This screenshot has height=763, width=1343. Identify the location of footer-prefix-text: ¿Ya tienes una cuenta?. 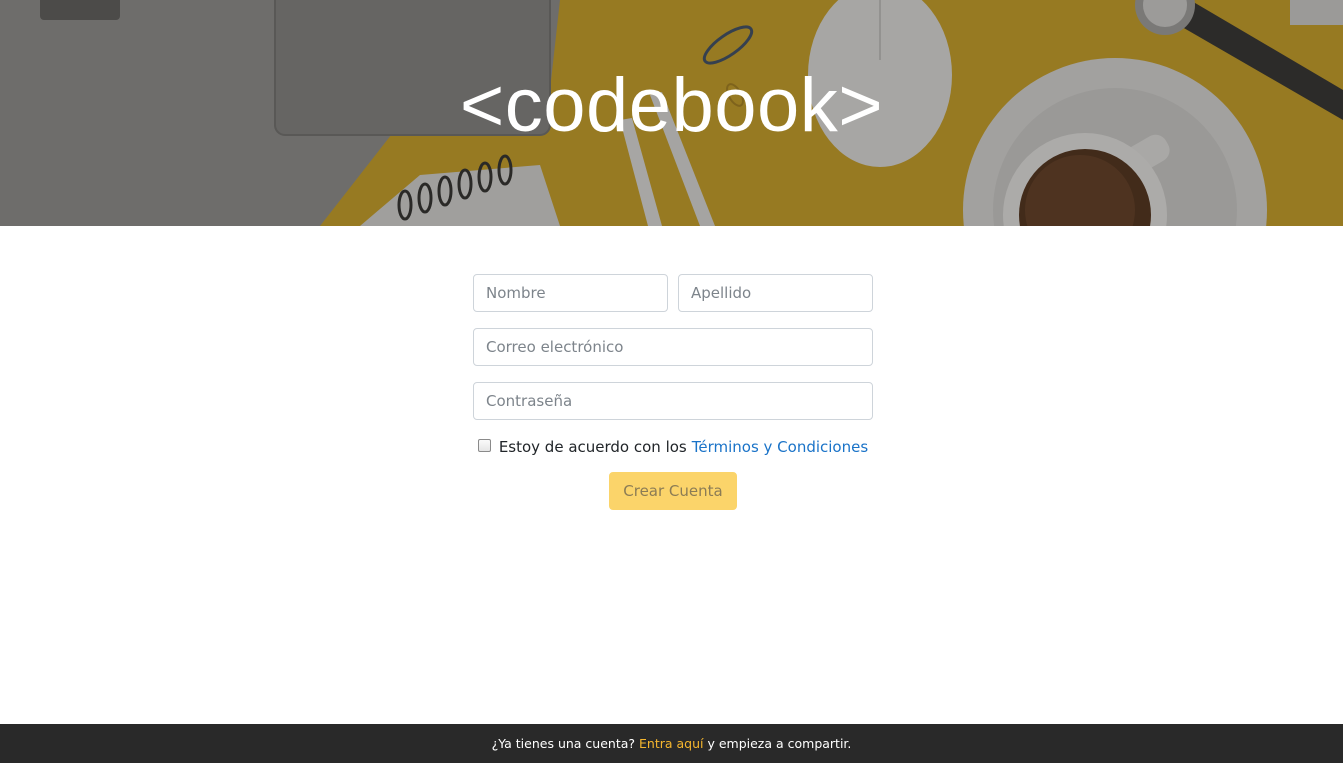
(565, 743).